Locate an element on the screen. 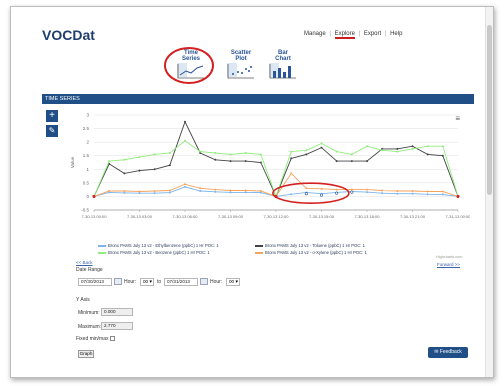 Image resolution: width=504 pixels, height=386 pixels. page-scrollbar is located at coordinates (489, 192).